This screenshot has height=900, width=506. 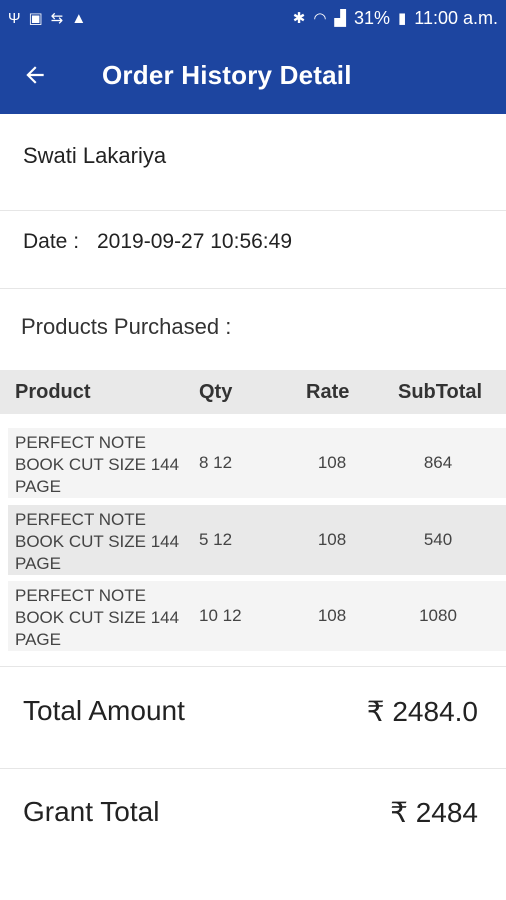 I want to click on status-right: ✱ ◠ ▟ 31% ▮ 11:00 a.m., so click(x=395, y=18).